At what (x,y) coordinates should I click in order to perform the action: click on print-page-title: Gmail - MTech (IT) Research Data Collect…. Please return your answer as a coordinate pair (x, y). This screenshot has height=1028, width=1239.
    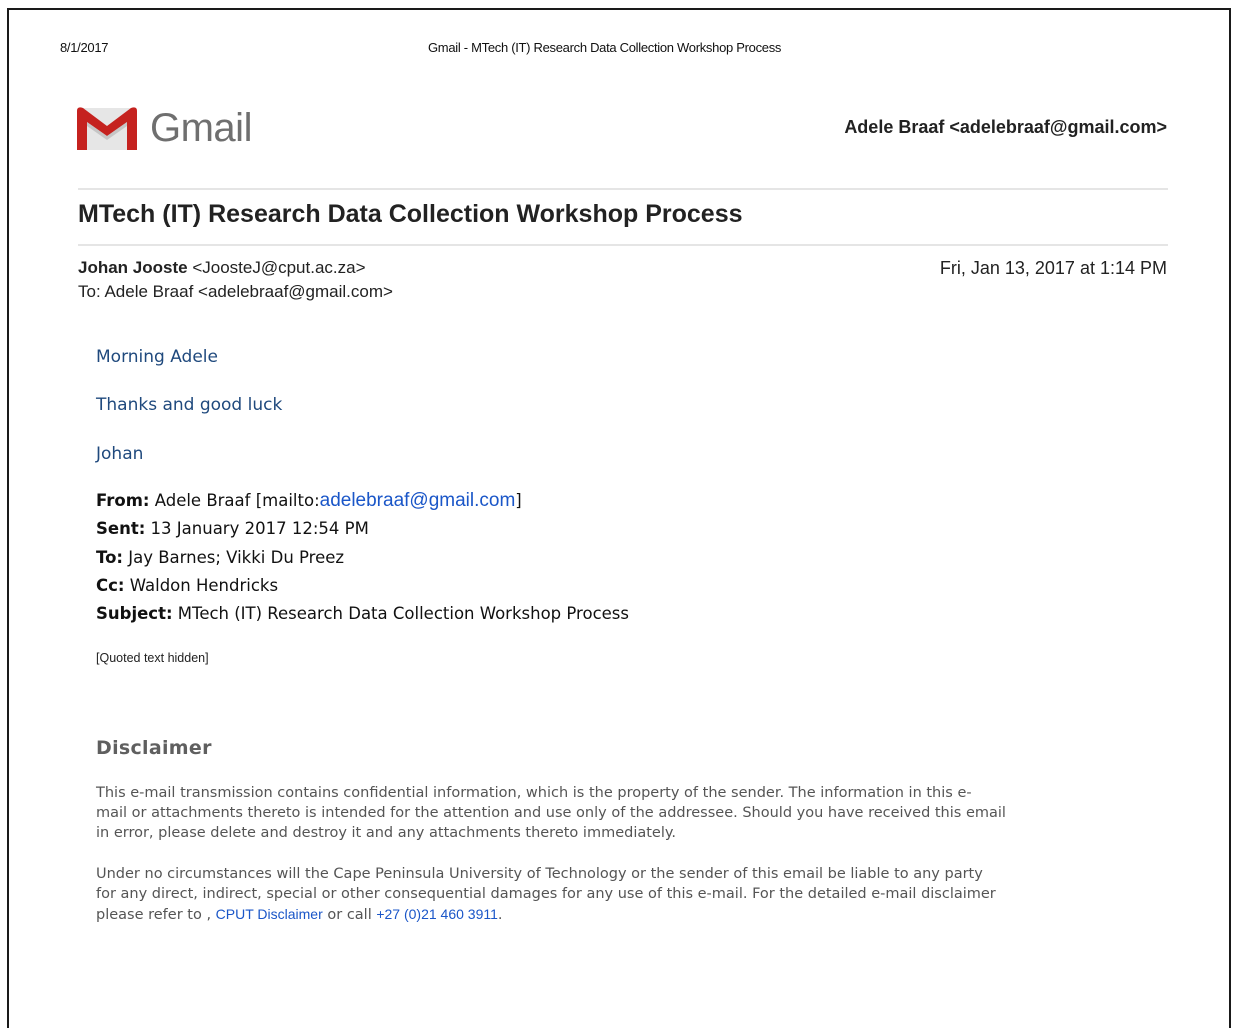
    Looking at the image, I should click on (605, 47).